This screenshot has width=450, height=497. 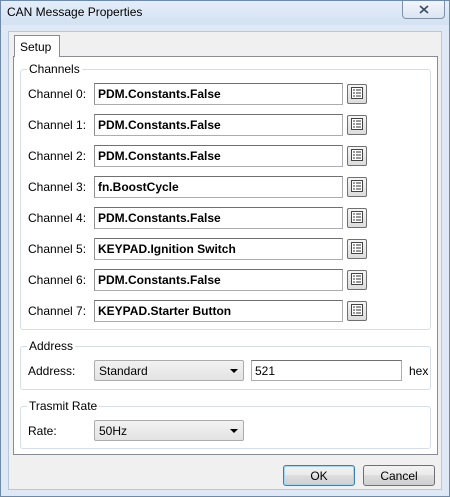 I want to click on channel-3-picker-button, so click(x=357, y=187).